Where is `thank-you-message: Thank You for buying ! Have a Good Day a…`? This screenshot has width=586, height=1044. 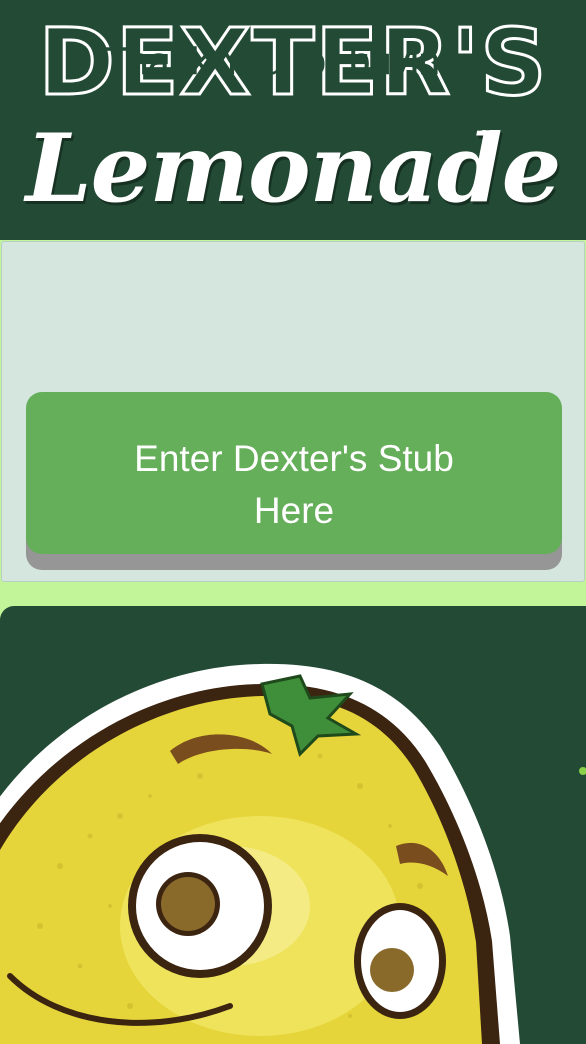
thank-you-message: Thank You for buying ! Have a Good Day a… is located at coordinates (293, 90).